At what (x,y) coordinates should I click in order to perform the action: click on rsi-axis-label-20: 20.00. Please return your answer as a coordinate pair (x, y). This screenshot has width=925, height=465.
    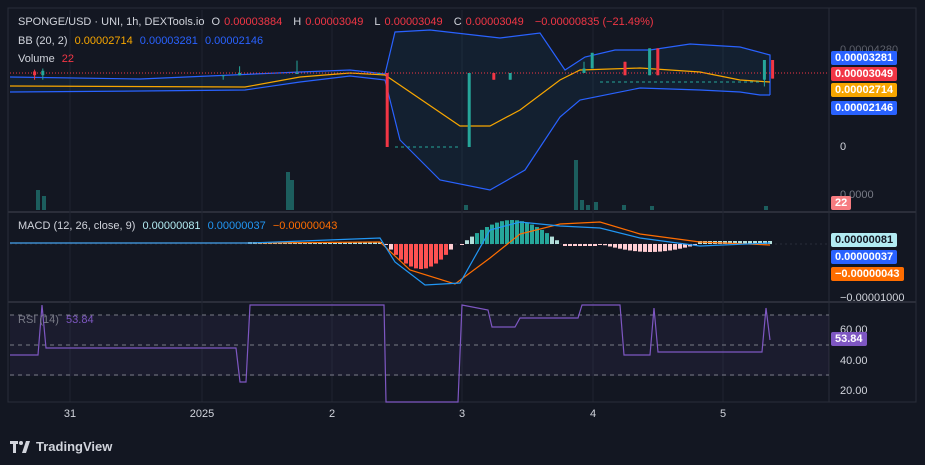
    Looking at the image, I should click on (854, 391).